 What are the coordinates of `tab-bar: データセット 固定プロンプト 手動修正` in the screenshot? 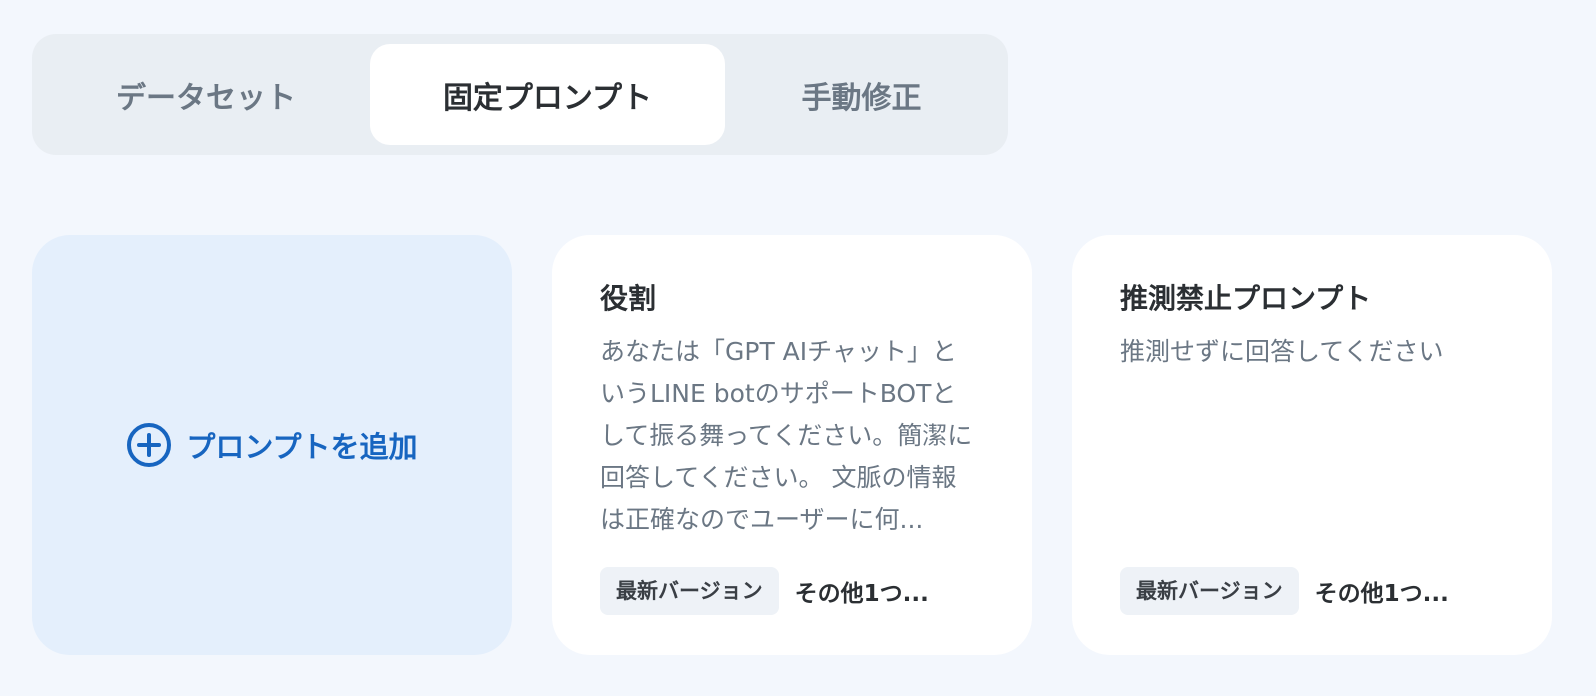 It's located at (520, 94).